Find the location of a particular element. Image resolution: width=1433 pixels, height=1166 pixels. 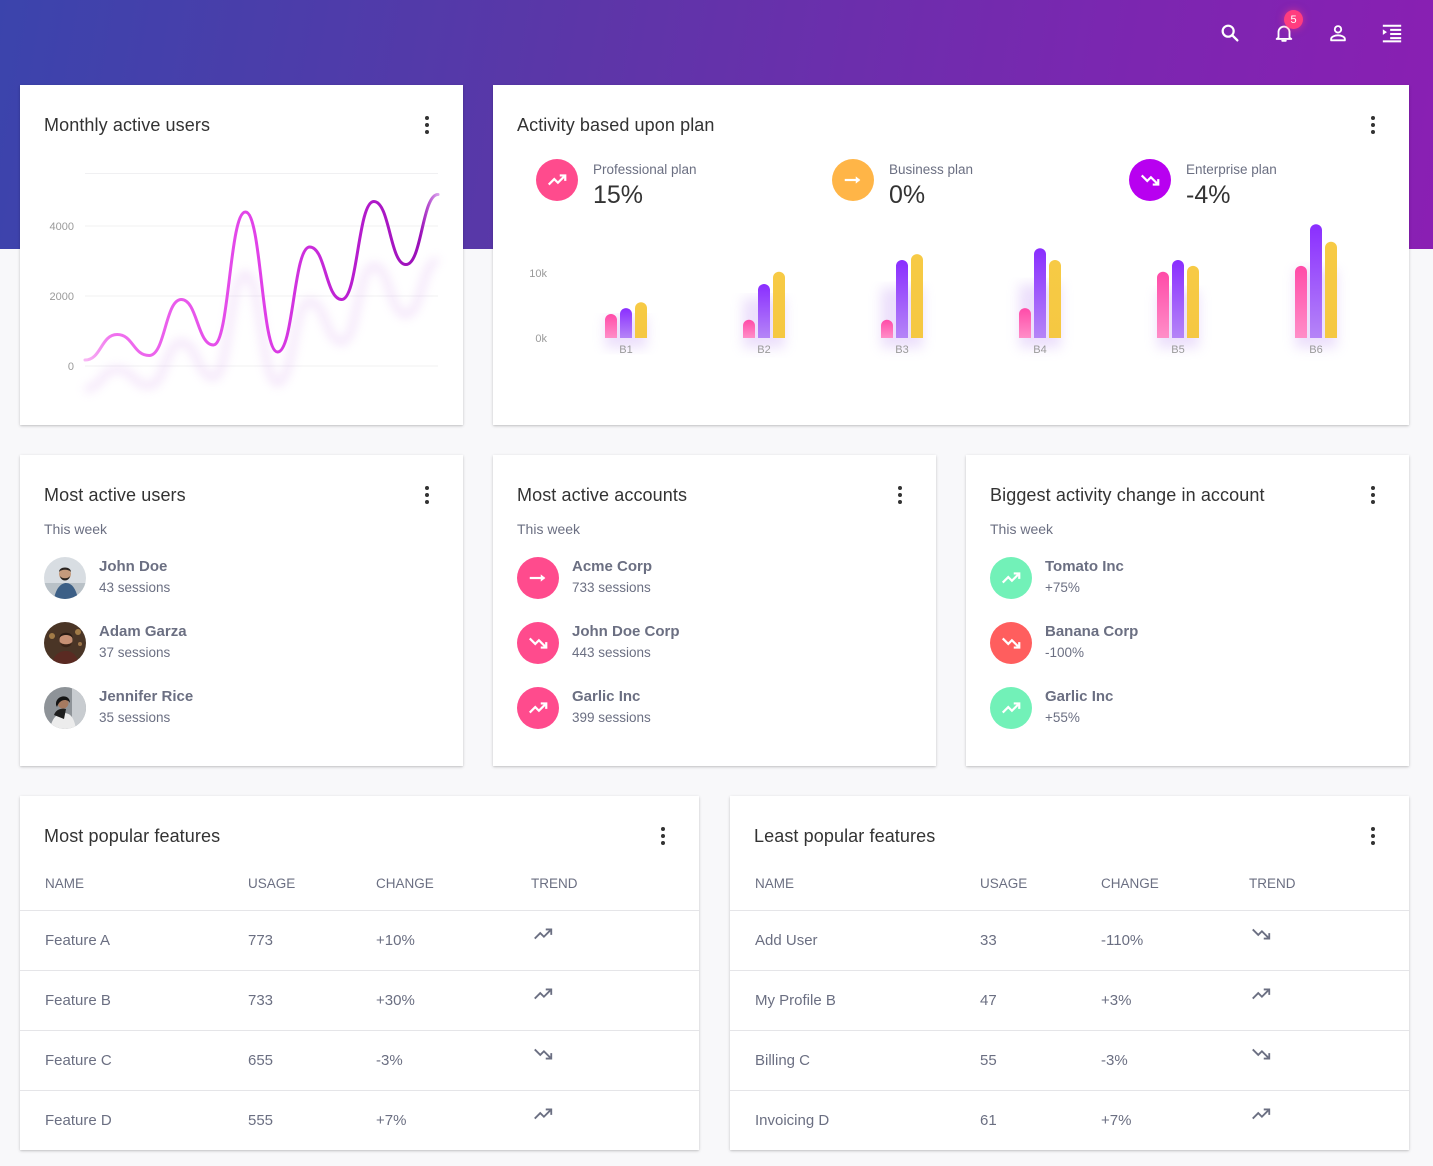

account-sessions: 399 sessions is located at coordinates (611, 717).